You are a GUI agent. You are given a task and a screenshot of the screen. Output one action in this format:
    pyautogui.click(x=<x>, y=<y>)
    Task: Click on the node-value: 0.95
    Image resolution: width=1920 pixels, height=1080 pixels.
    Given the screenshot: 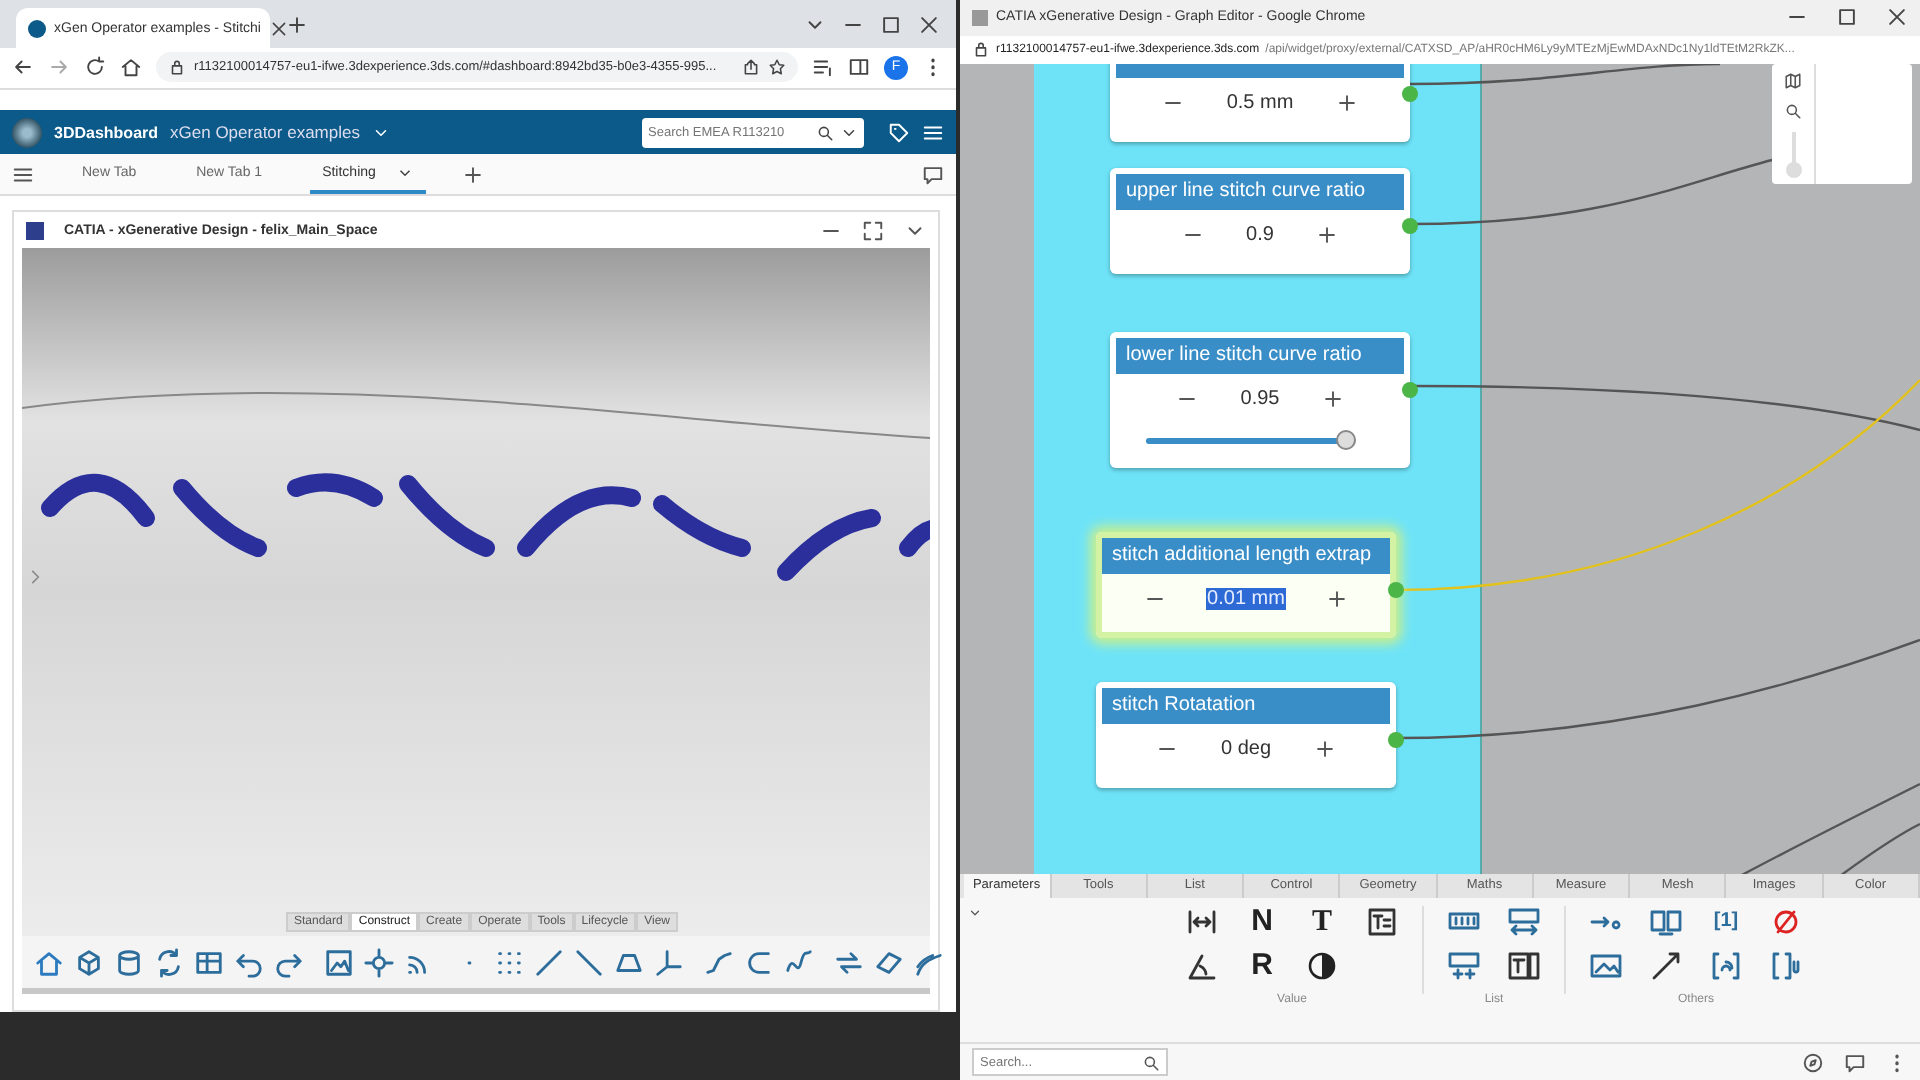 What is the action you would take?
    pyautogui.click(x=1260, y=399)
    